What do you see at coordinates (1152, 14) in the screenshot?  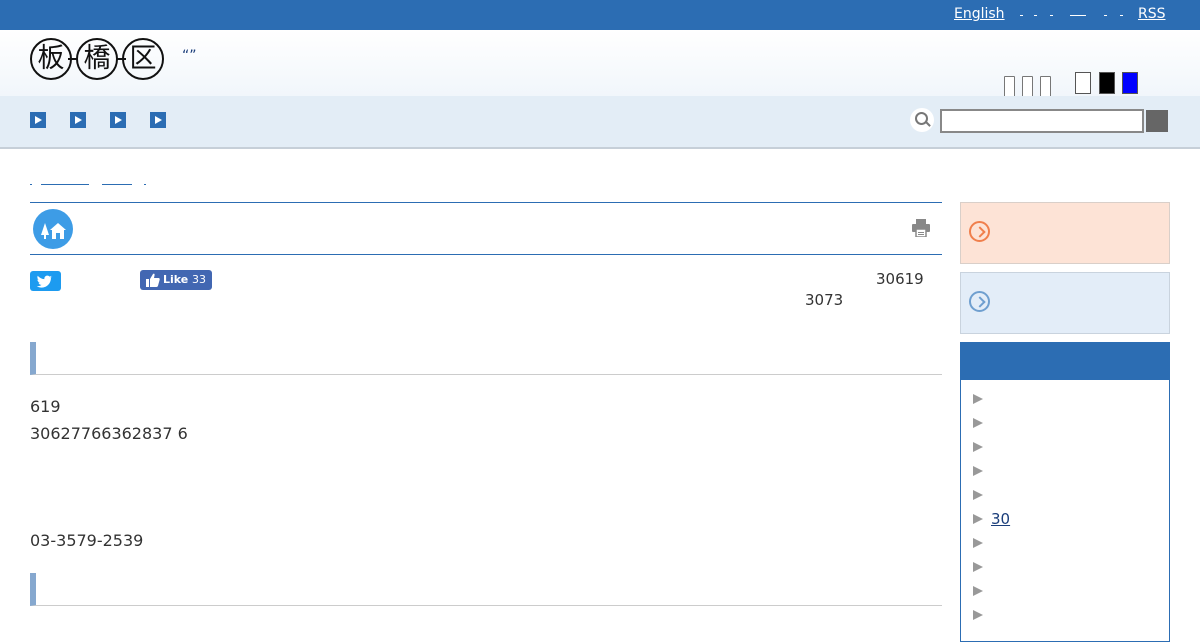 I see `rss-link: RSS` at bounding box center [1152, 14].